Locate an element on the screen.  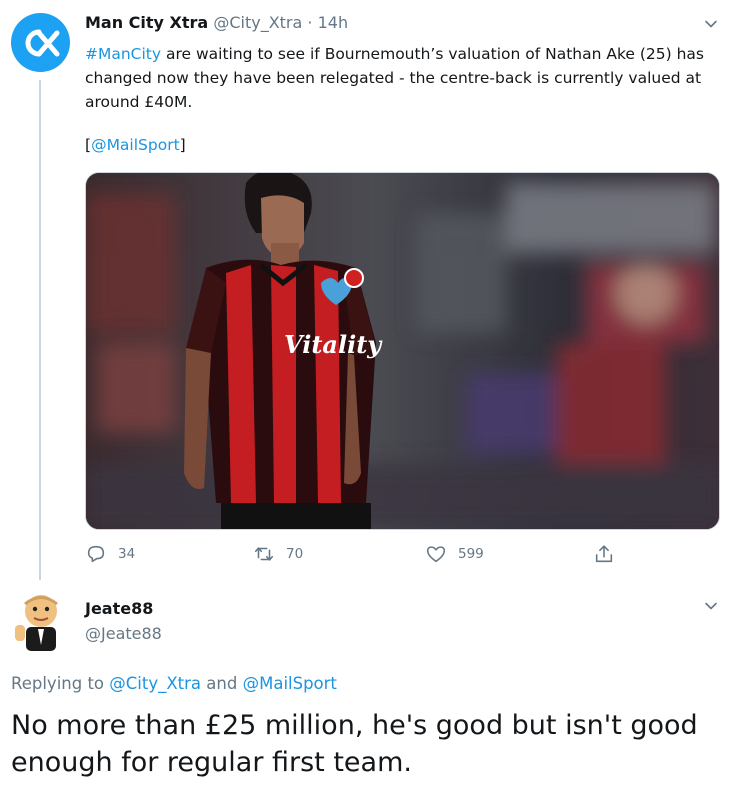
sponsor-text: Vitality is located at coordinates (333, 344).